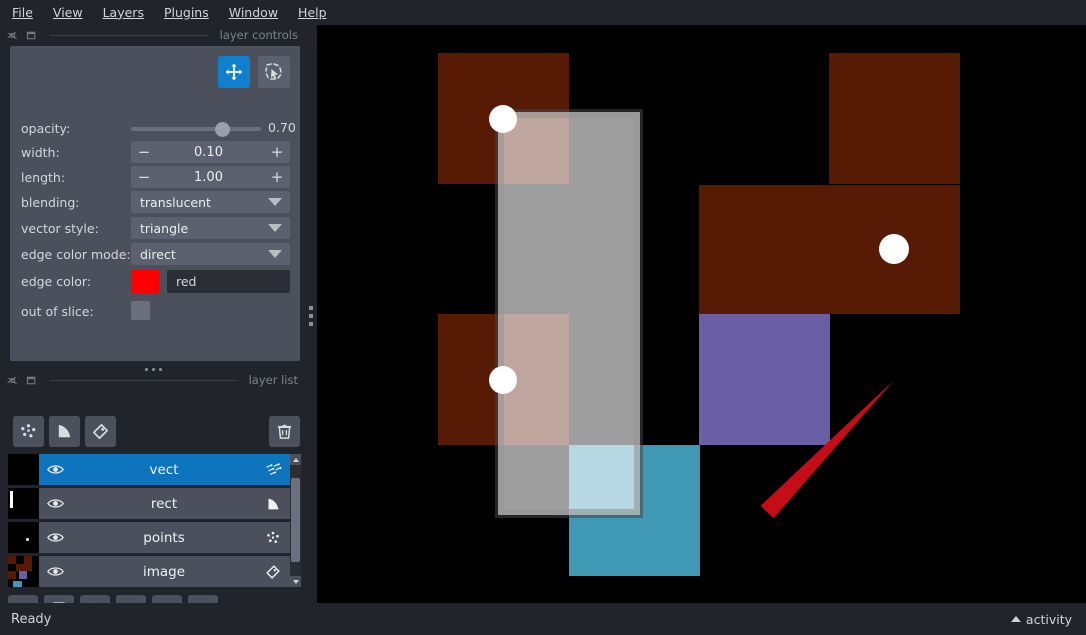 This screenshot has height=635, width=1086. I want to click on blending-combobox: translucent, so click(209, 202).